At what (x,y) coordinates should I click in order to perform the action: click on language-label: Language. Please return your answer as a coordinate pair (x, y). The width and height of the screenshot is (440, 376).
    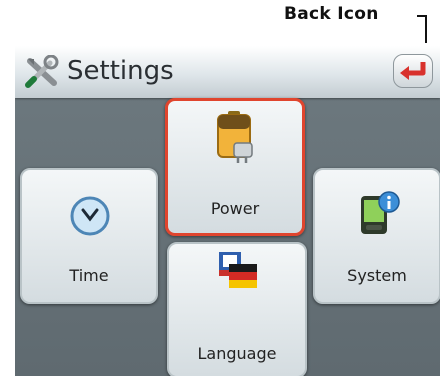
    Looking at the image, I should click on (237, 353).